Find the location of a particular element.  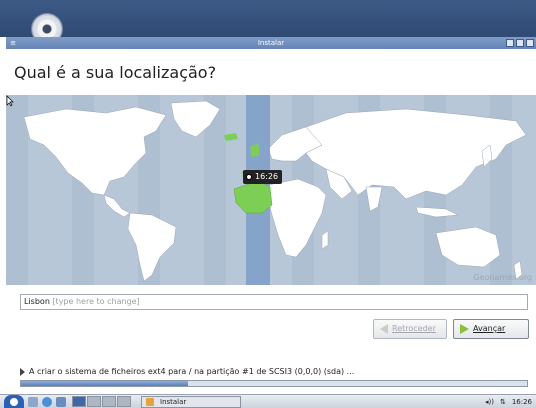

maximize-button is located at coordinates (520, 43).